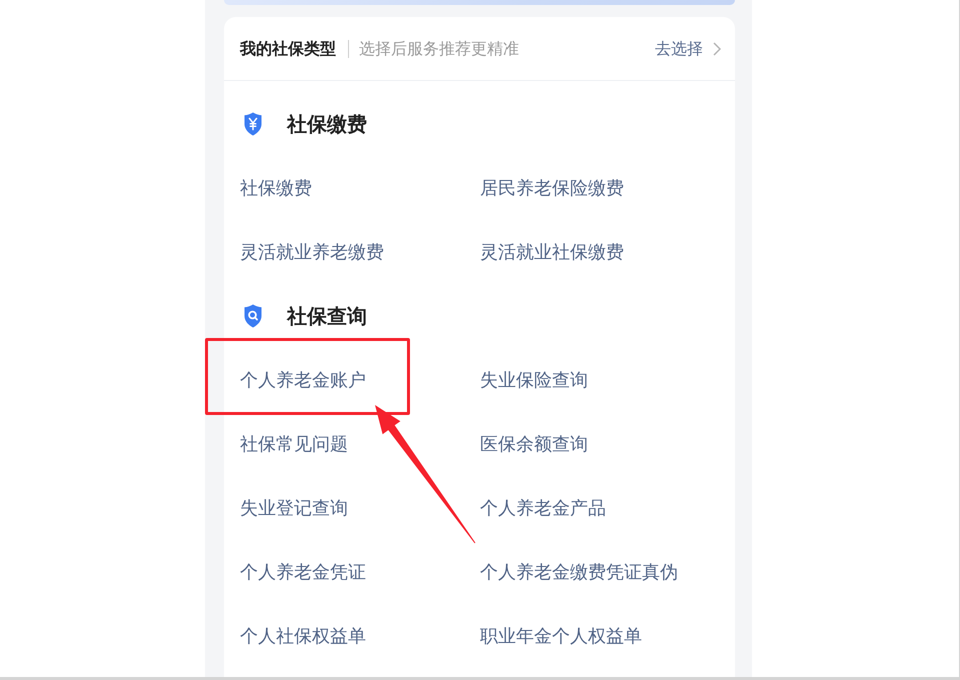 The height and width of the screenshot is (680, 960). I want to click on service-link: 职业年金个人权益单, so click(561, 636).